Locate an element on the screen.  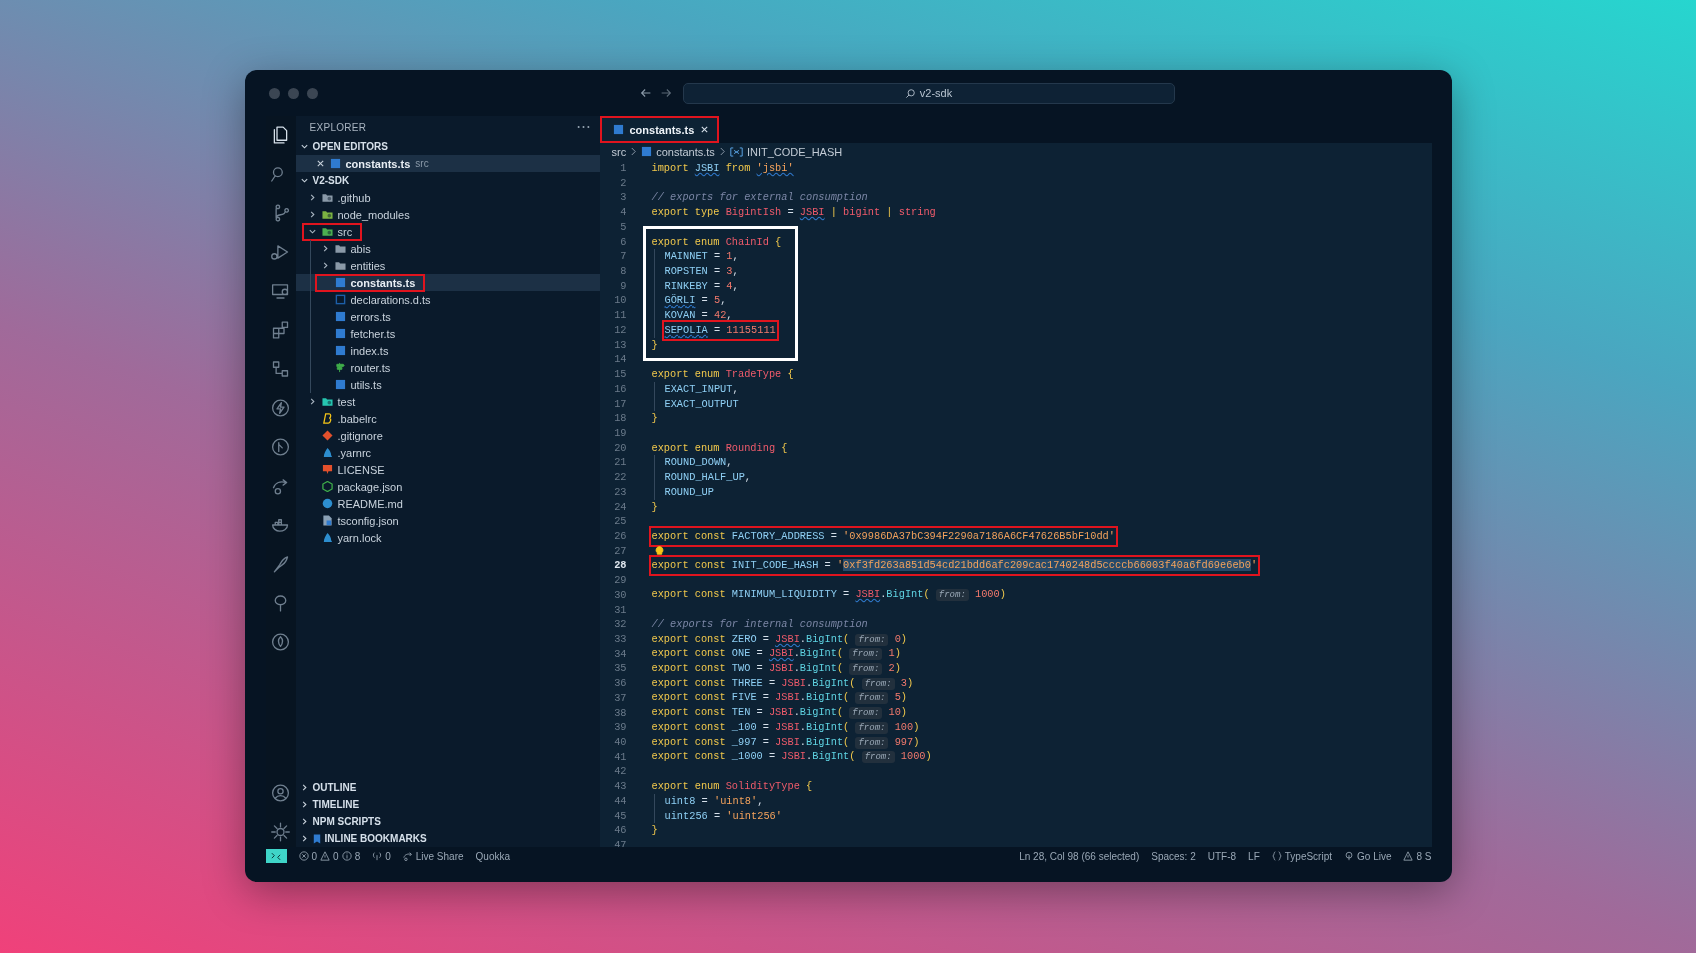
more-icon is located at coordinates (583, 127).